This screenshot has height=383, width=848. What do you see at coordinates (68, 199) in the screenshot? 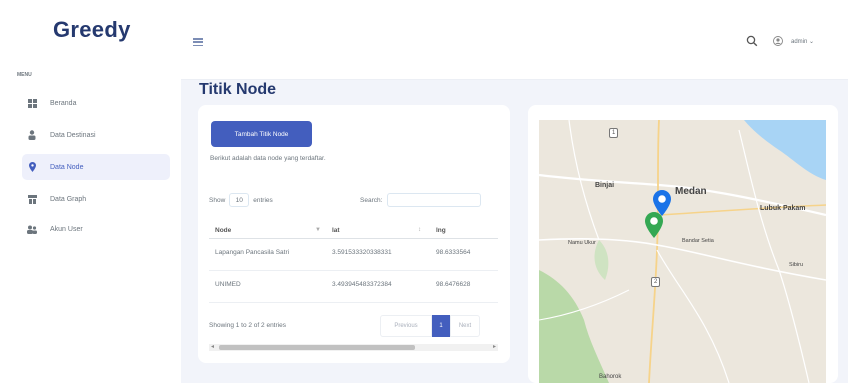
I see `sidebar-item-label: Data Graph` at bounding box center [68, 199].